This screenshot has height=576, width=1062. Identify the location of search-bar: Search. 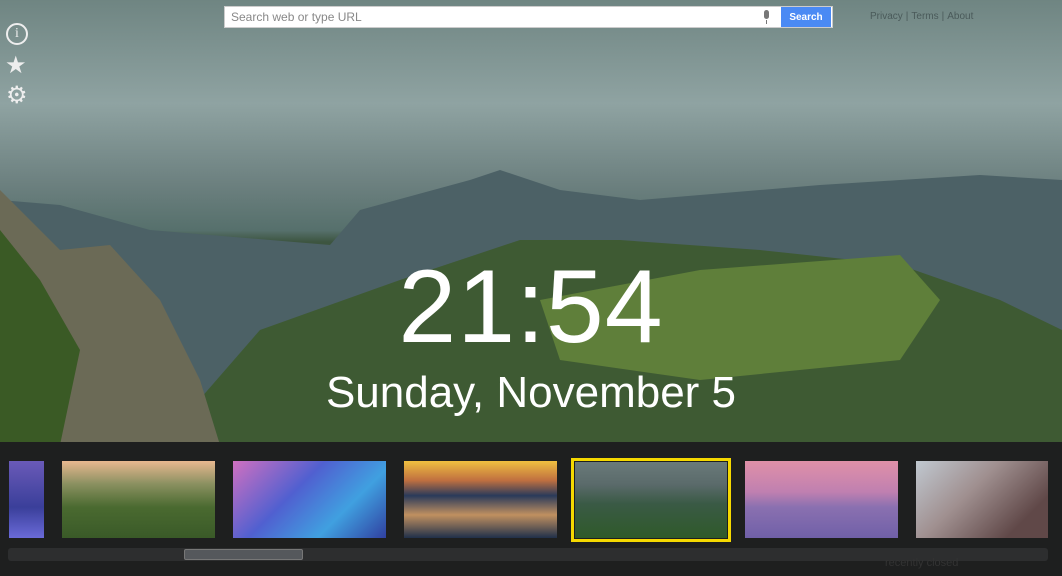
(528, 17).